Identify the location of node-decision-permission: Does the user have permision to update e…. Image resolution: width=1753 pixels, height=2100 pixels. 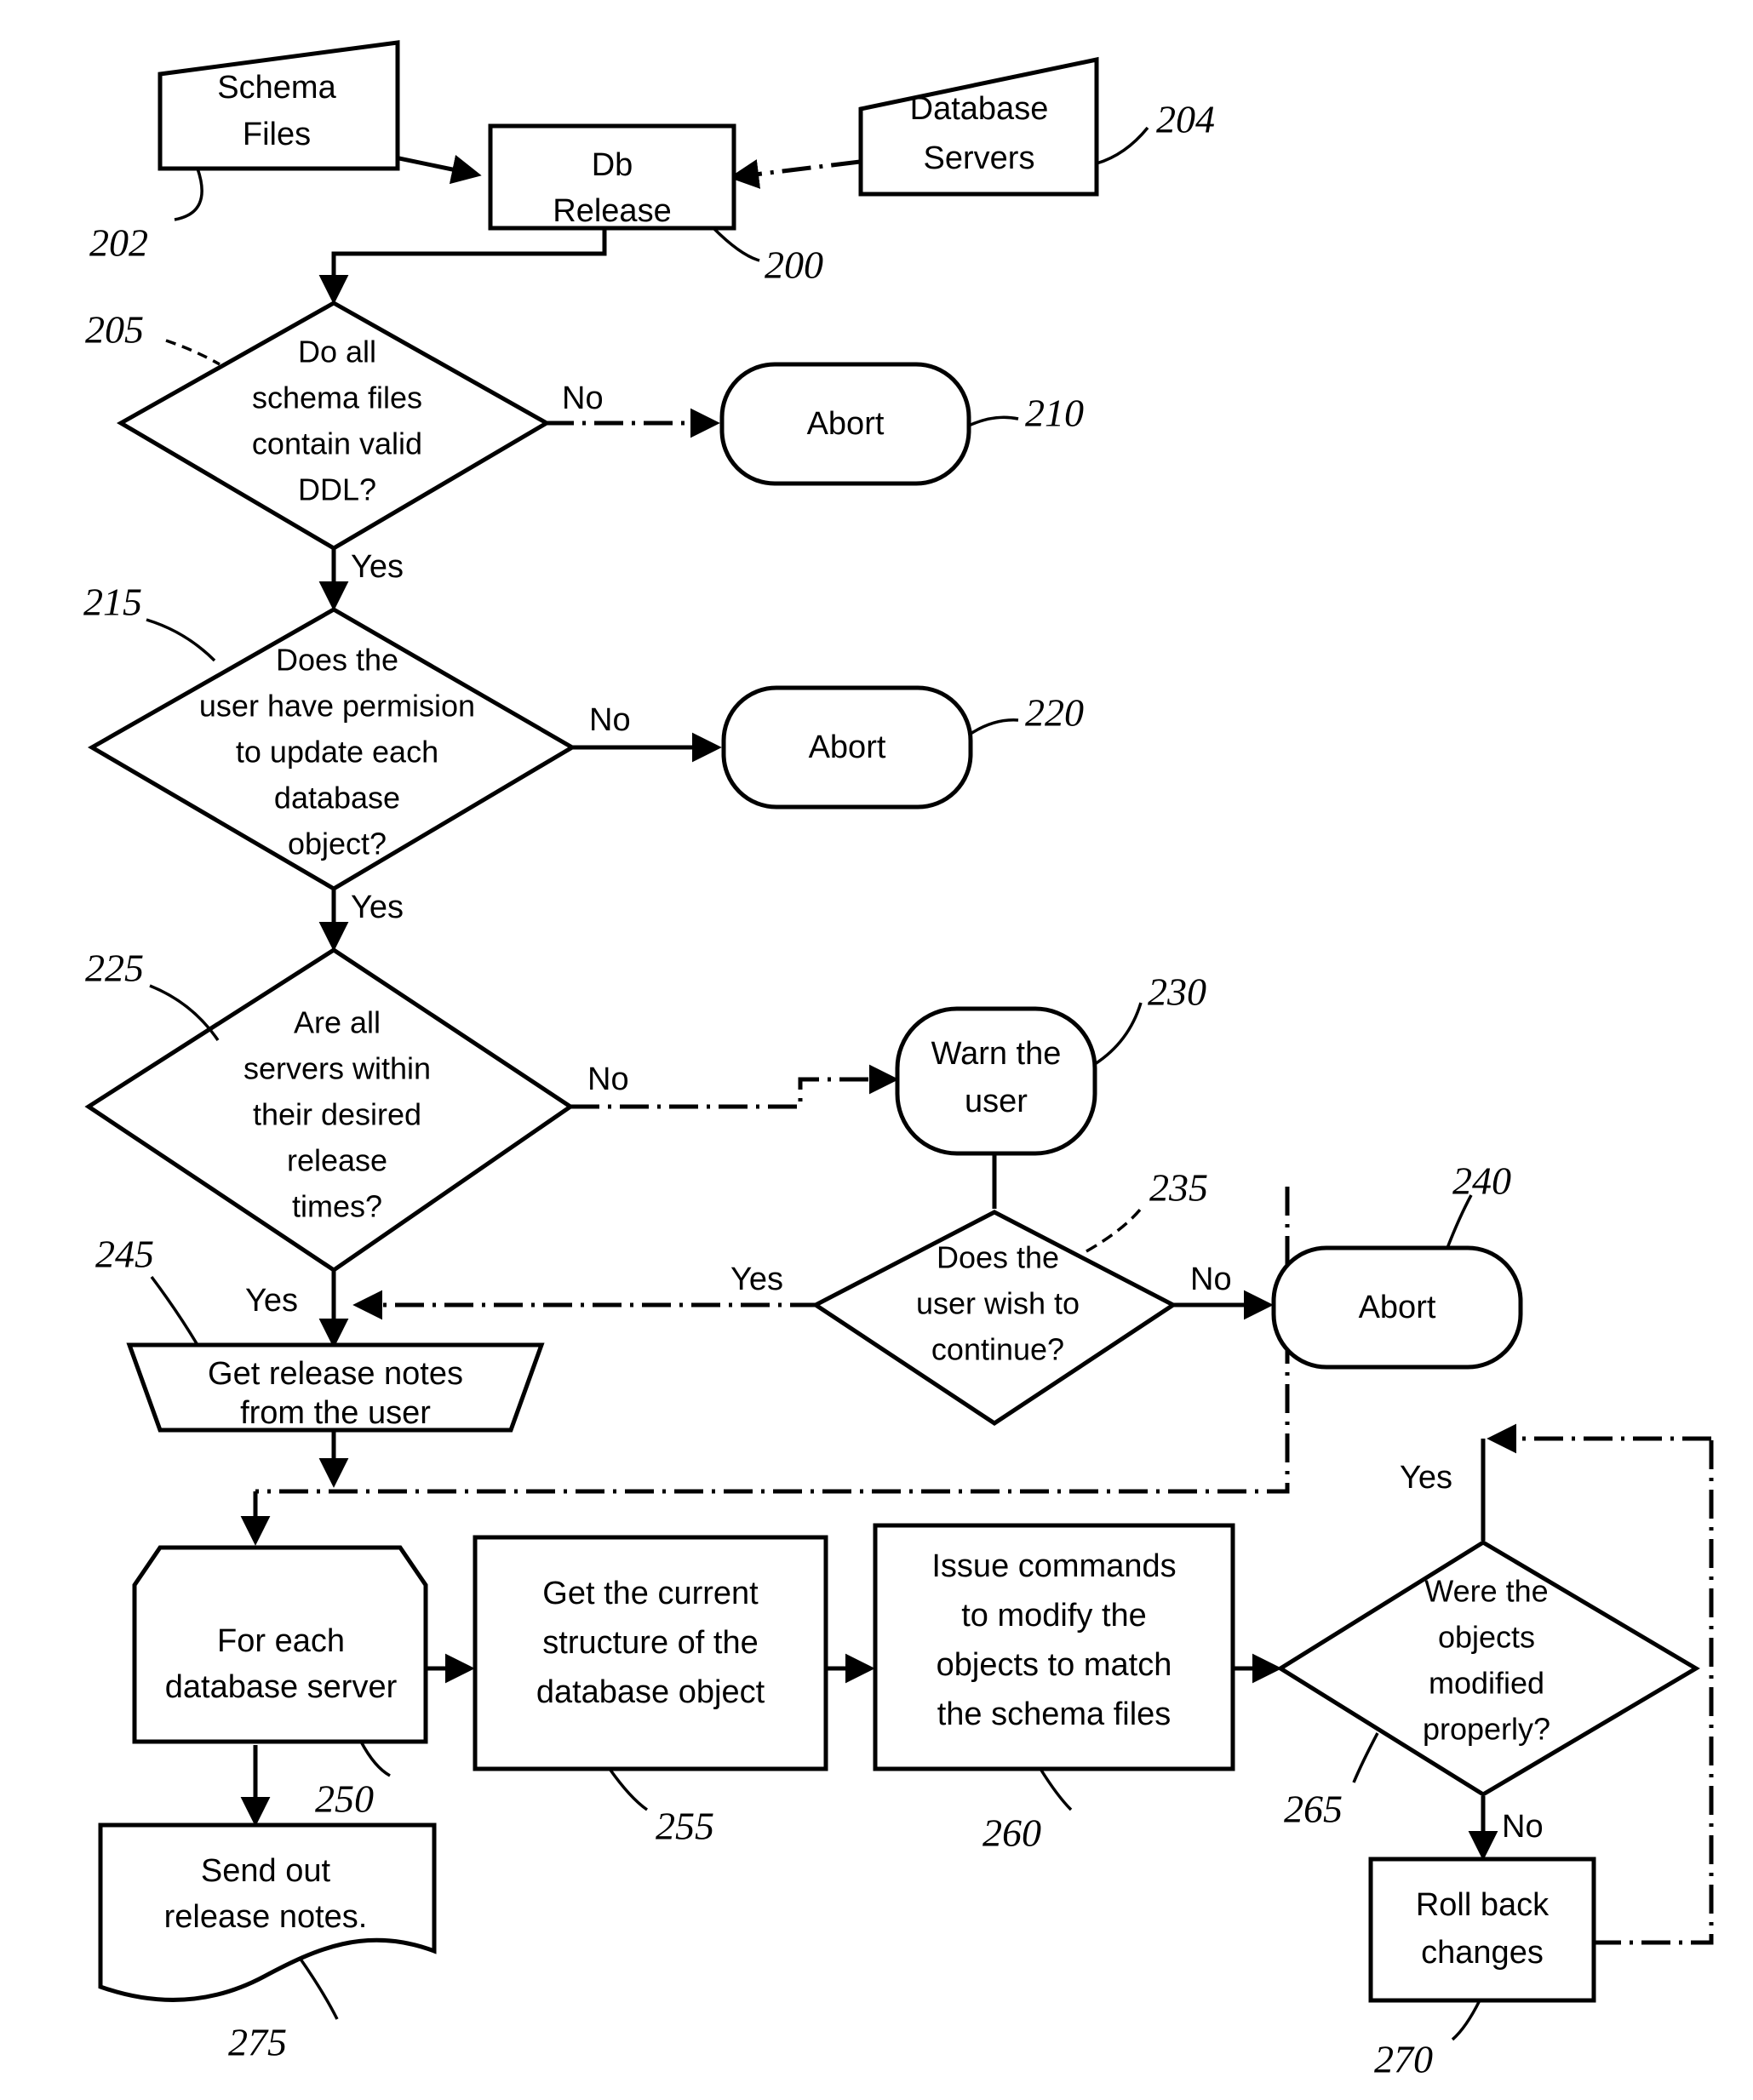
(332, 749).